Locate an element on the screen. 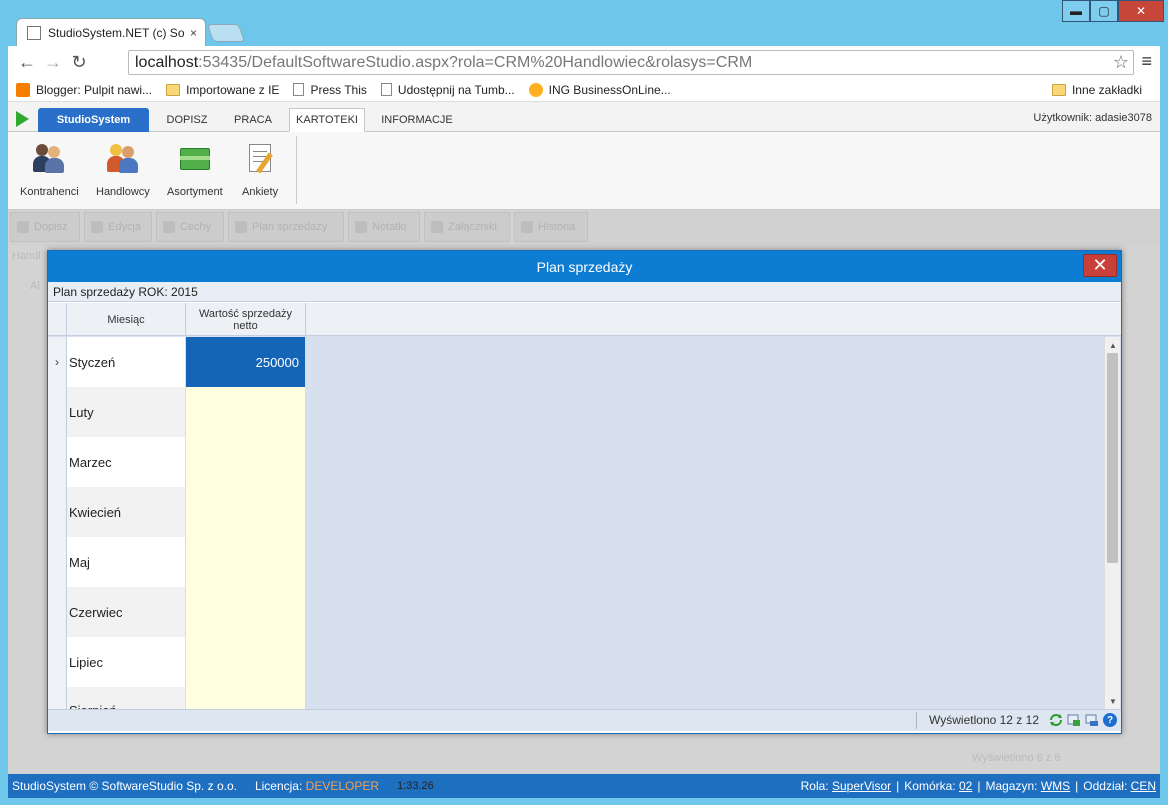  tab-close-icon: × is located at coordinates (193, 33).